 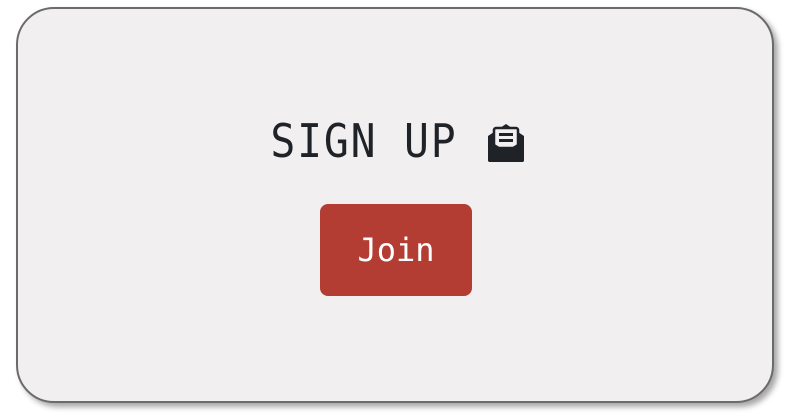 I want to click on title-row: SIGN UP, so click(x=395, y=141).